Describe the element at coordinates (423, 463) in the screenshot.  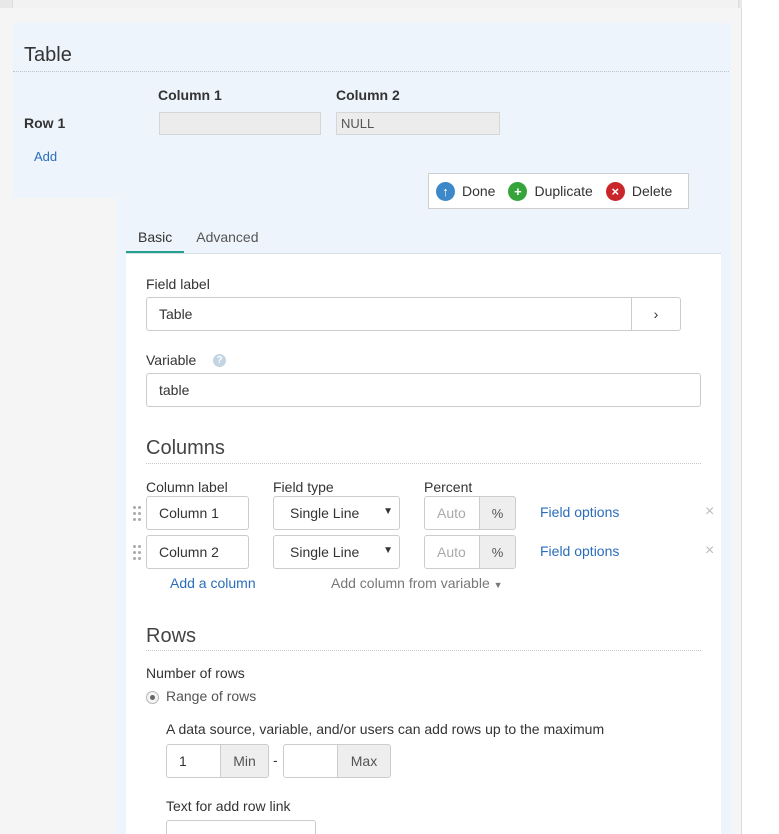
I see `columns-divider` at that location.